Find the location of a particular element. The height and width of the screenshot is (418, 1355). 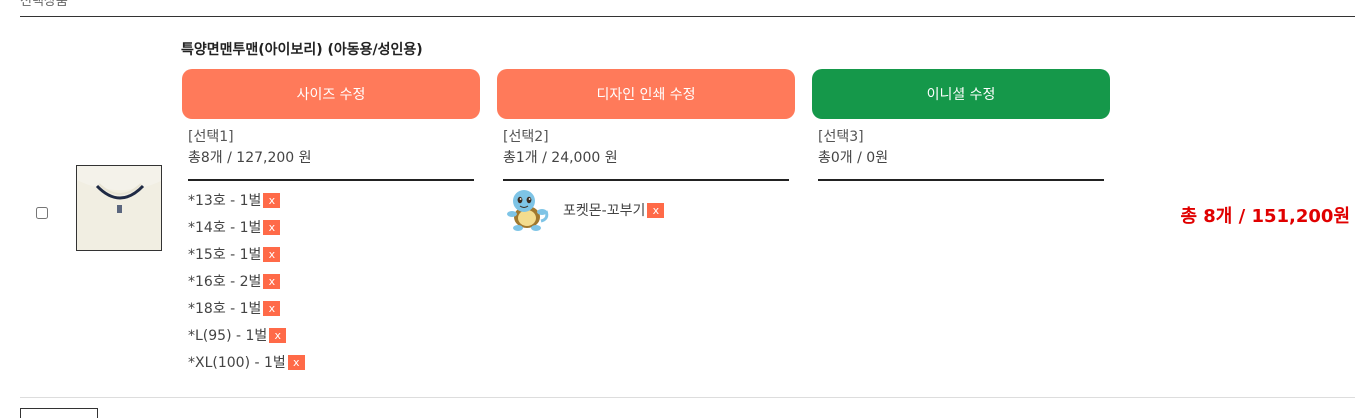

option-label: [선택1] is located at coordinates (211, 137).